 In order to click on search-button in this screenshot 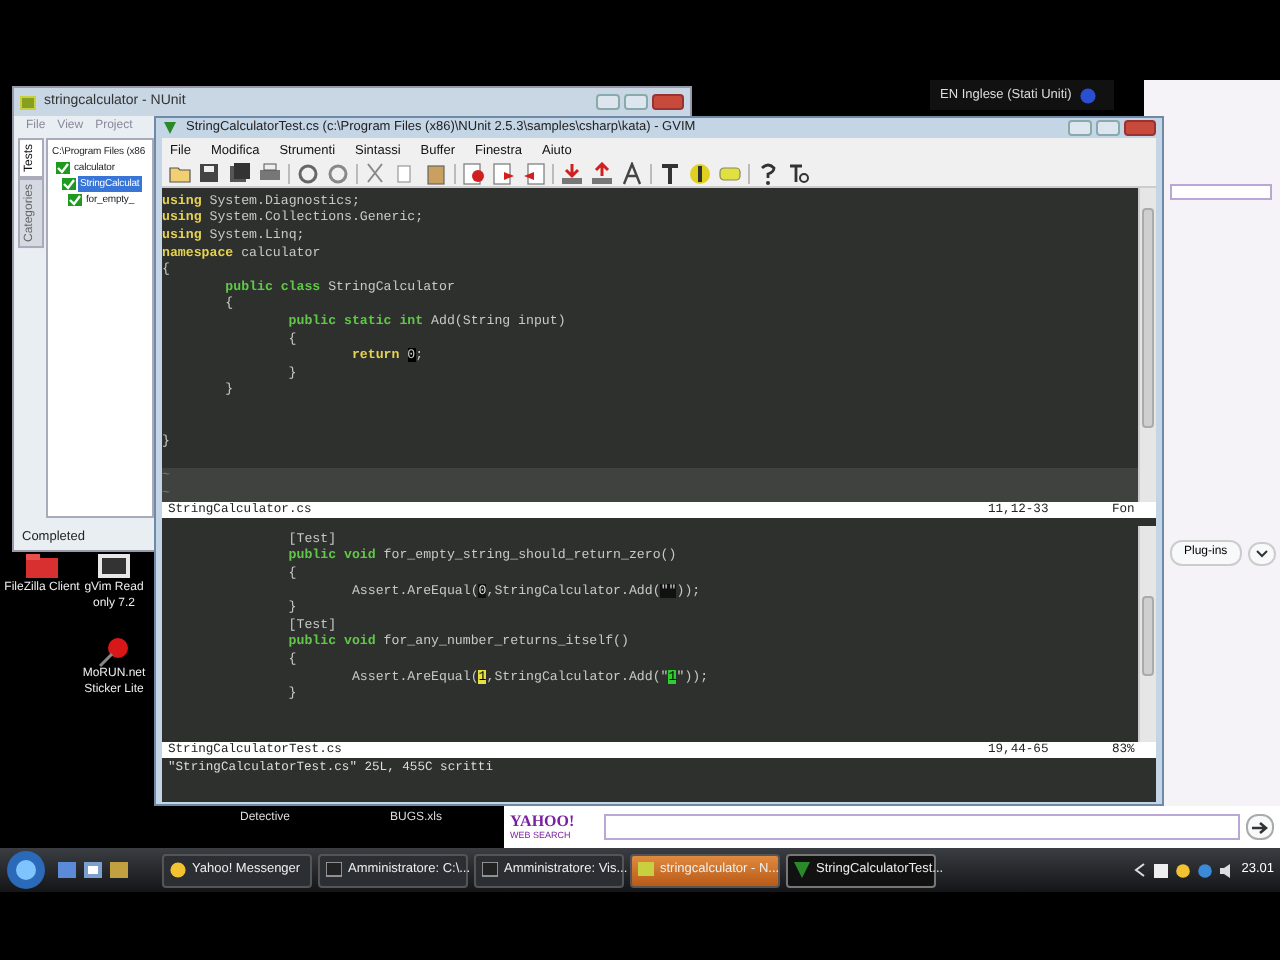, I will do `click(1260, 827)`.